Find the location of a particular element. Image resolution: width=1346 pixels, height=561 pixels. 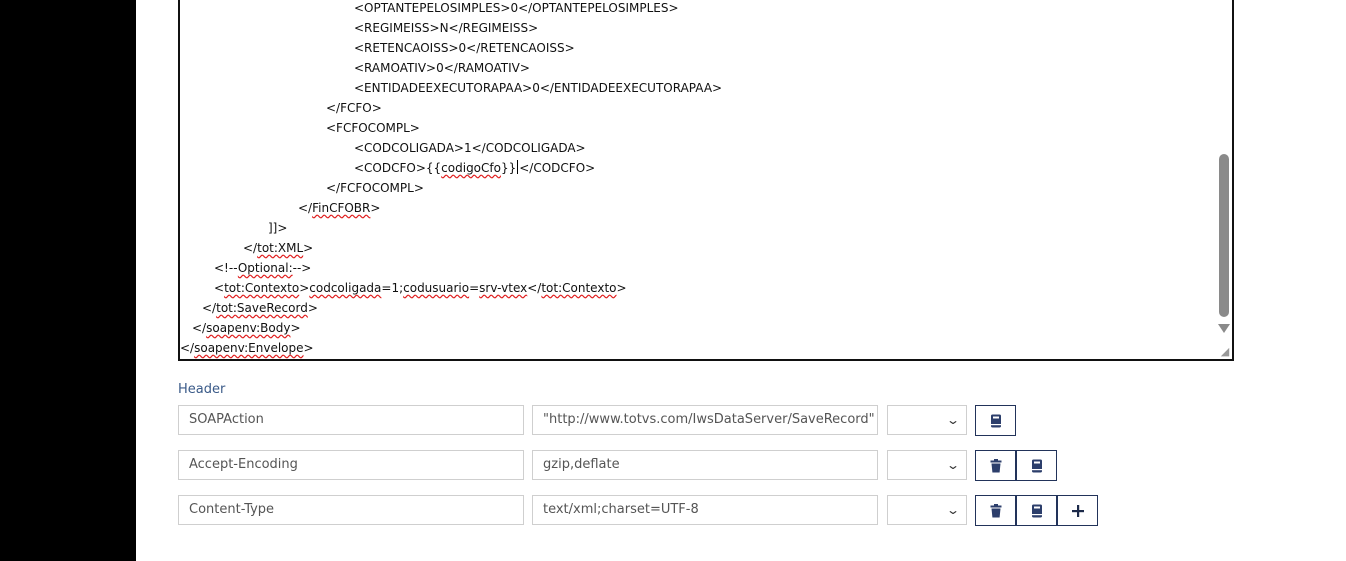

header-name-input: Accept-Encoding is located at coordinates (351, 465).